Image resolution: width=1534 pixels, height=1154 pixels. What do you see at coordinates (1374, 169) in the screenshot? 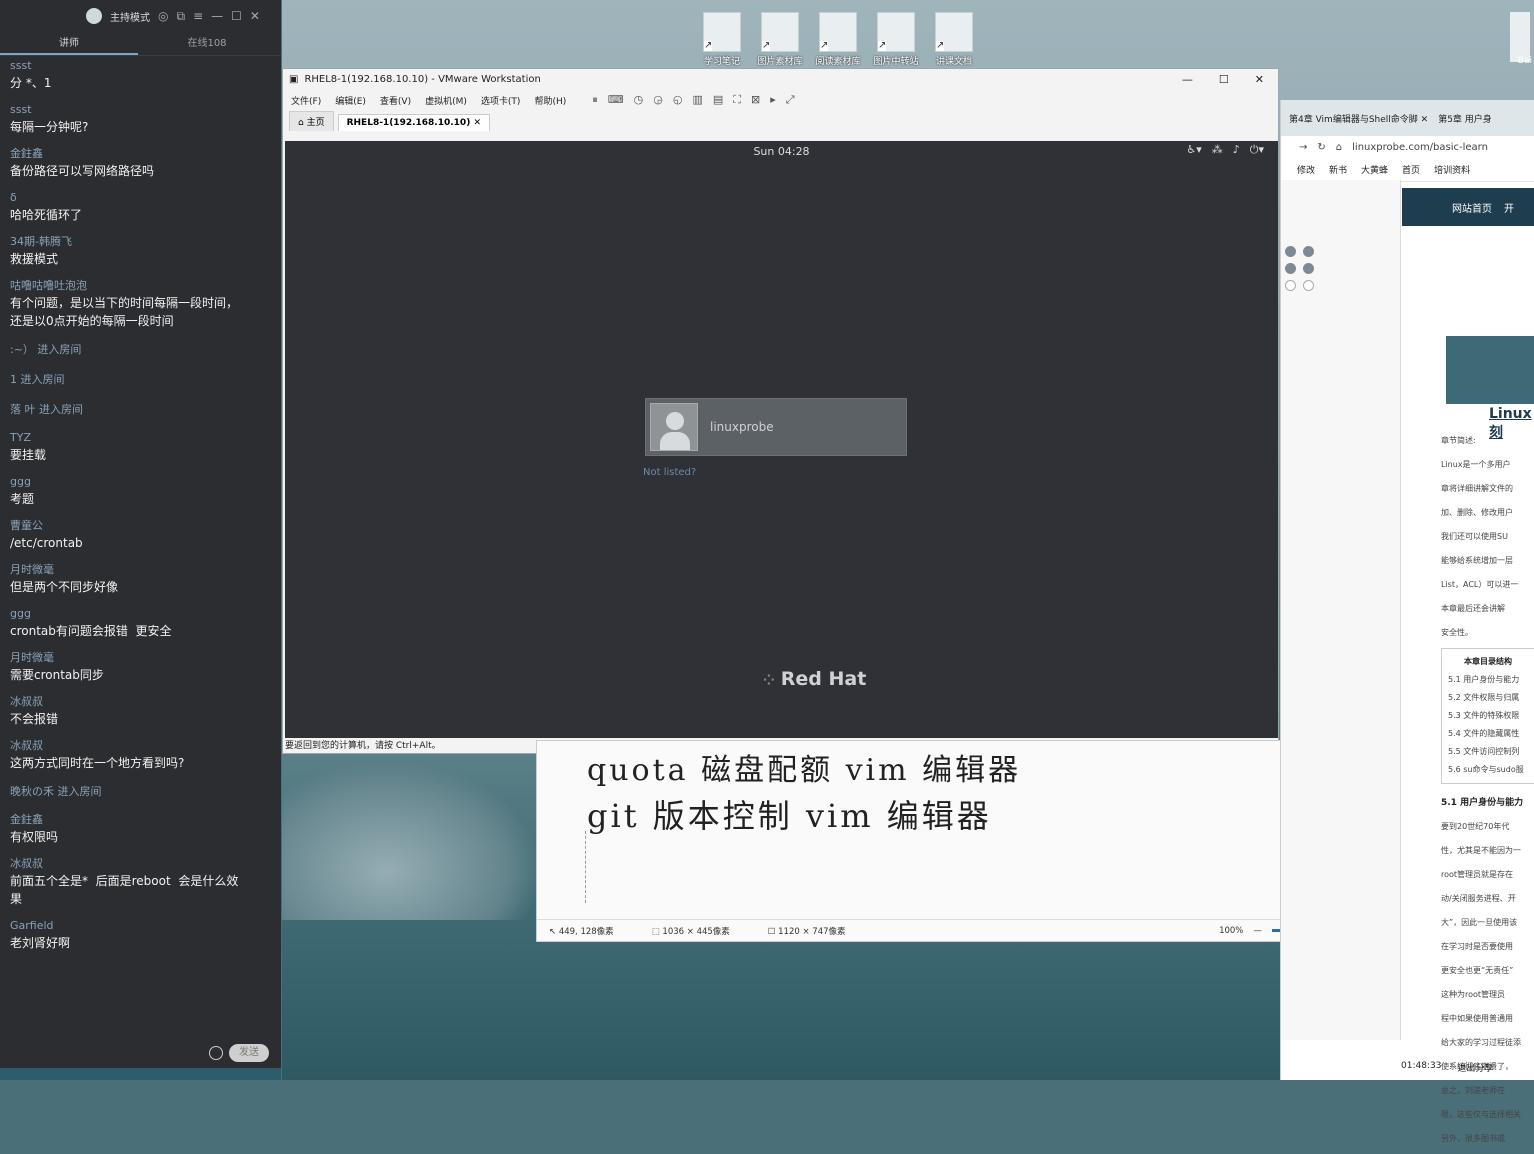
I see `bookmark-bumblebee: 大黄蜂` at bounding box center [1374, 169].